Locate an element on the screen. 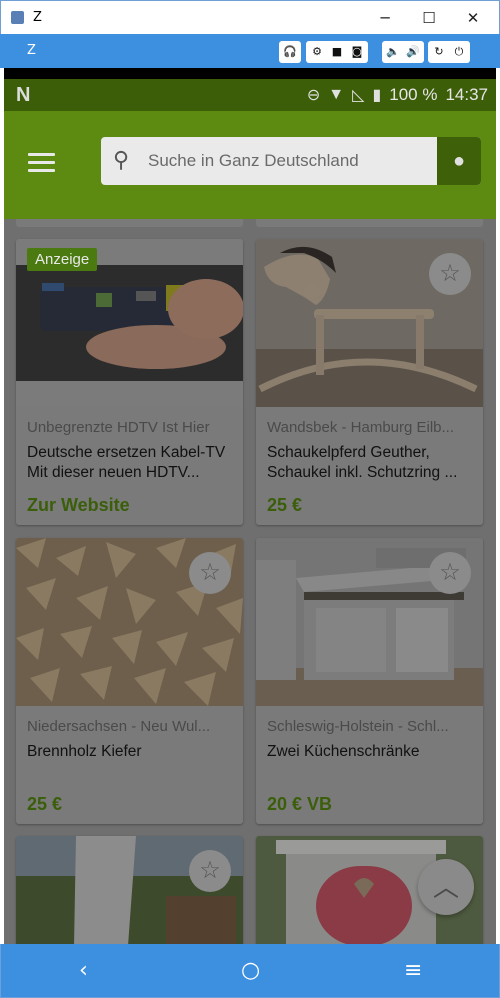  search-bar: ⚲ ● is located at coordinates (291, 161).